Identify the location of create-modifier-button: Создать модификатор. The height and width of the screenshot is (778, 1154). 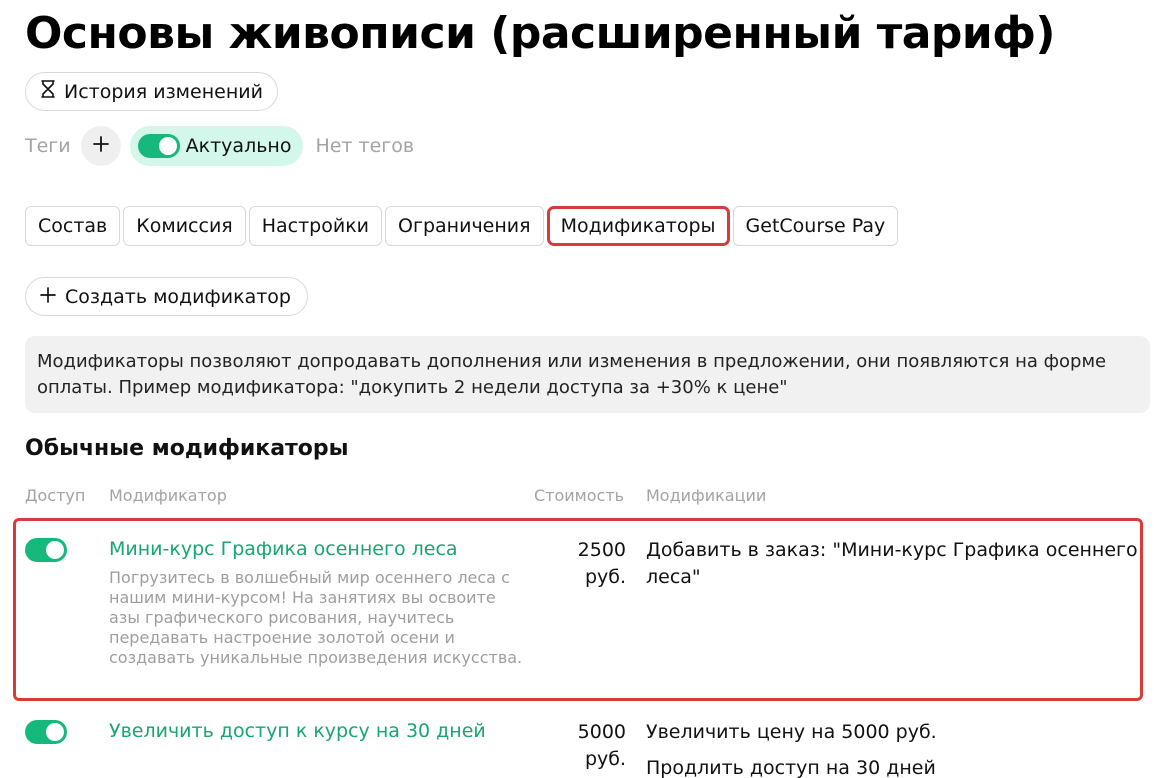
(166, 296).